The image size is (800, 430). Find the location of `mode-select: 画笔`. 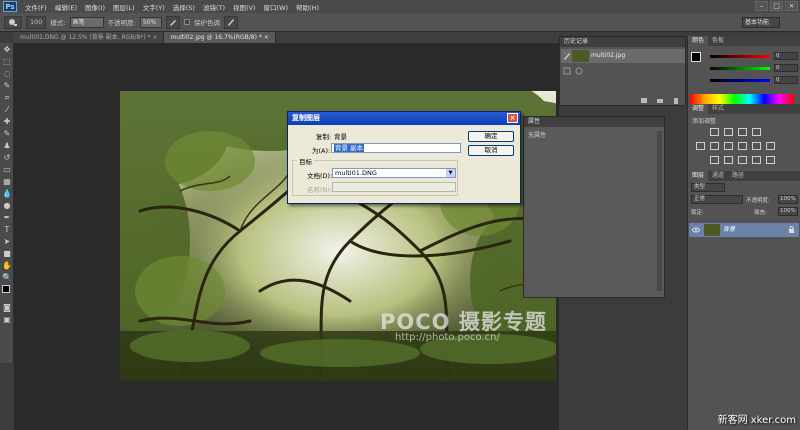

mode-select: 画笔 is located at coordinates (86, 22).